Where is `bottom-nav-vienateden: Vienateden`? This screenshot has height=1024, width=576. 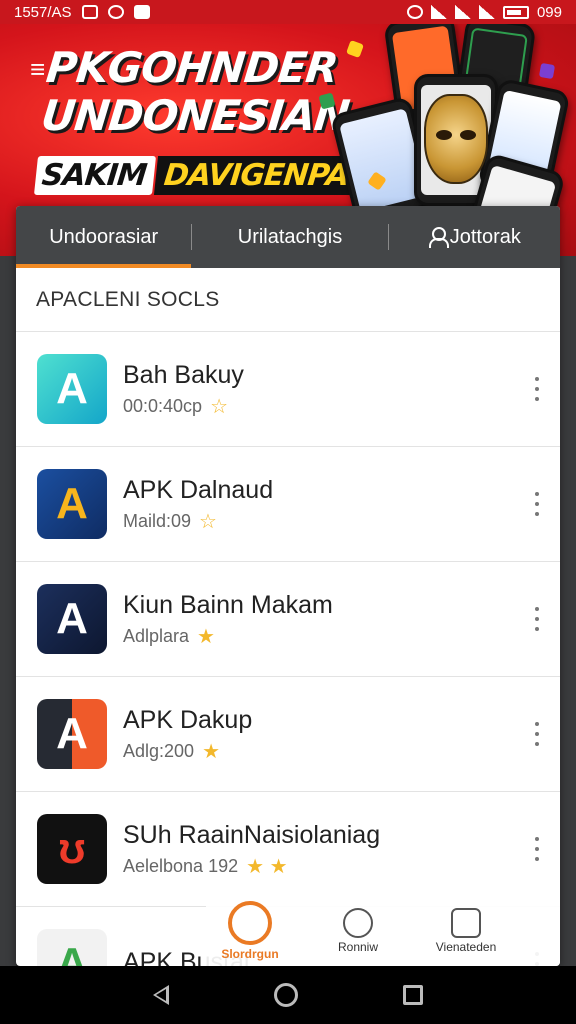 bottom-nav-vienateden: Vienateden is located at coordinates (466, 931).